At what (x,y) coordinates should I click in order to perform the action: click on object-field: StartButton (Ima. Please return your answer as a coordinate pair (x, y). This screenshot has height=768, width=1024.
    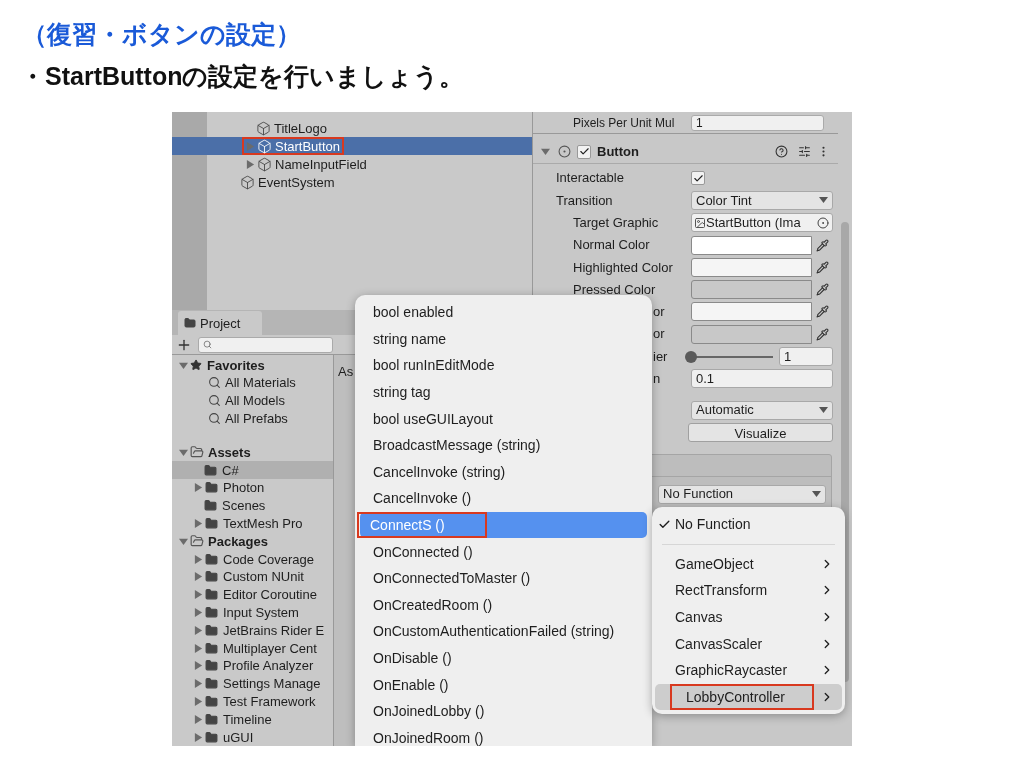
    Looking at the image, I should click on (762, 223).